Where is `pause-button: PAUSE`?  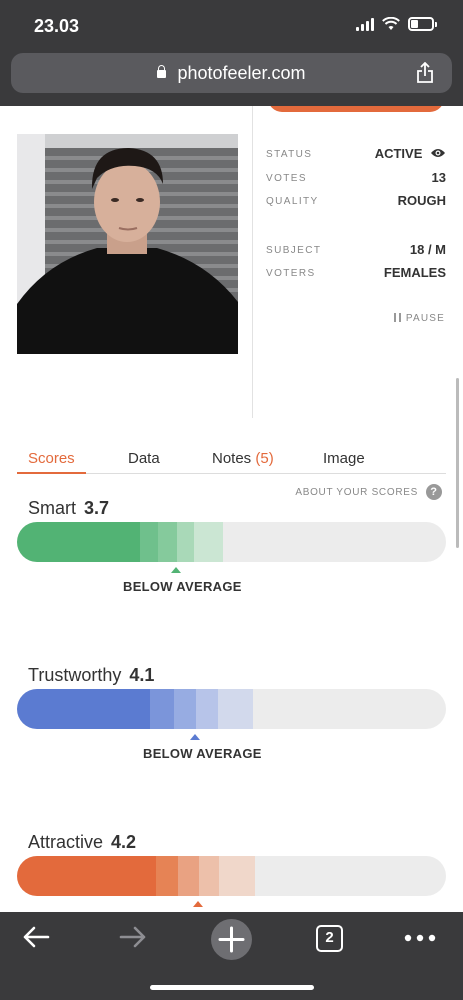
pause-button: PAUSE is located at coordinates (419, 318).